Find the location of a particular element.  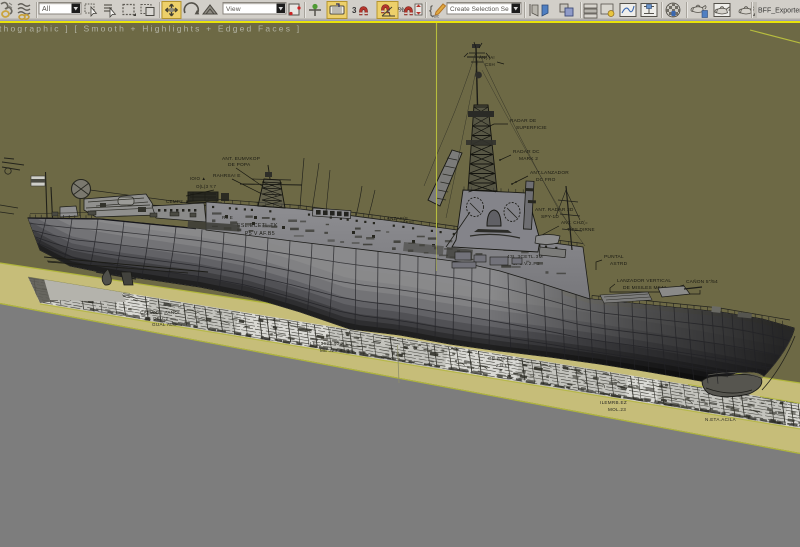

svg-text: IO!O ▲ is located at coordinates (198, 178).